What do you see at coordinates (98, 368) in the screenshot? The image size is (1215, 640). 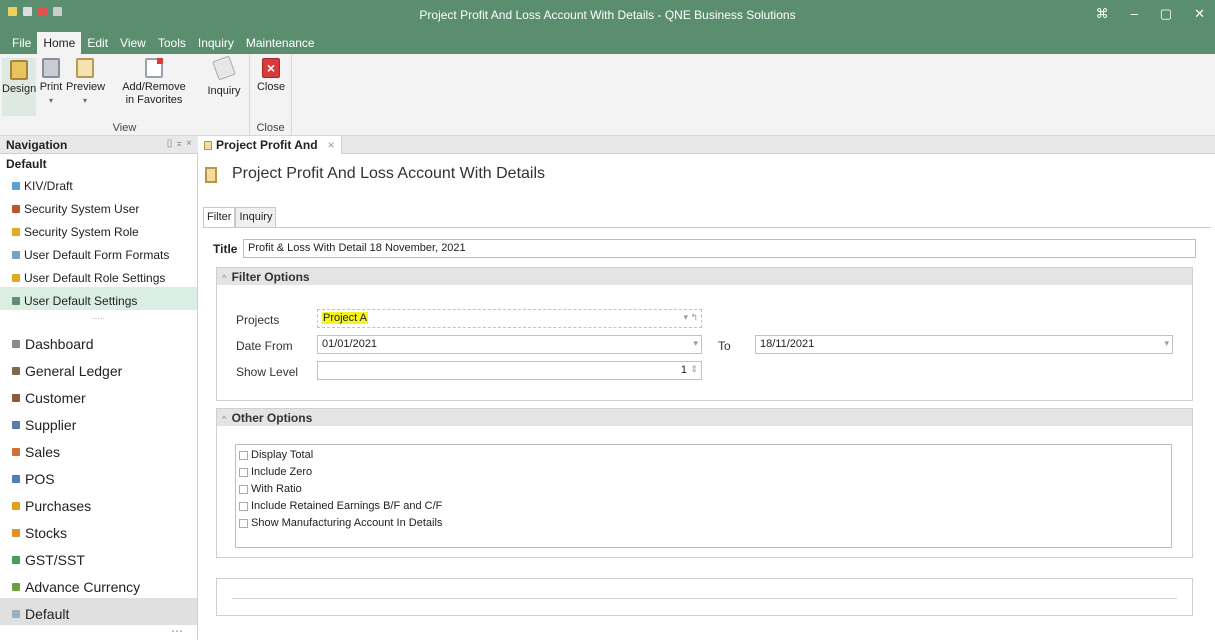 I see `nav-module-general-ledger: General Ledger` at bounding box center [98, 368].